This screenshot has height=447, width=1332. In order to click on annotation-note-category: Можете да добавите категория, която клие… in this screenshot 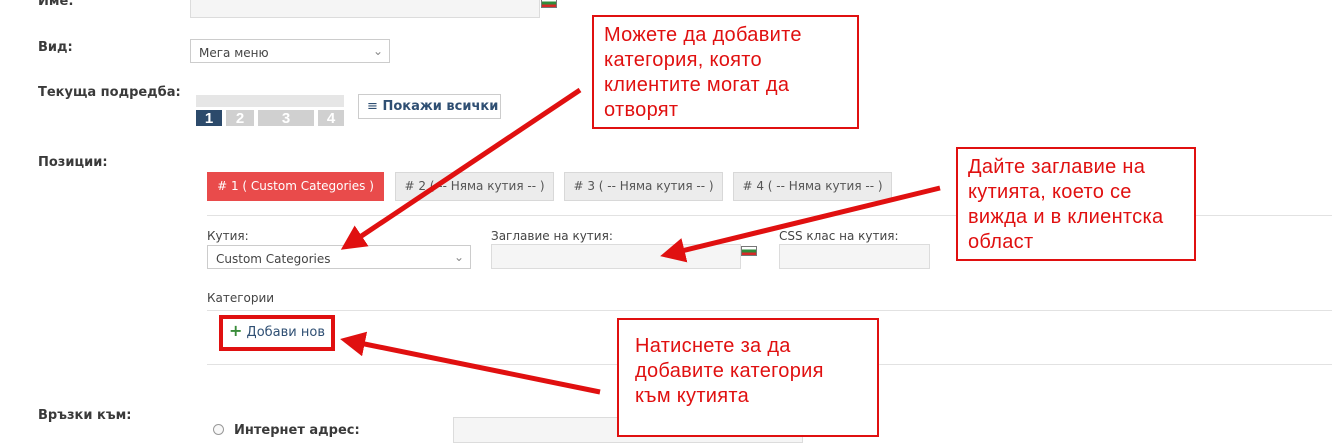, I will do `click(725, 72)`.